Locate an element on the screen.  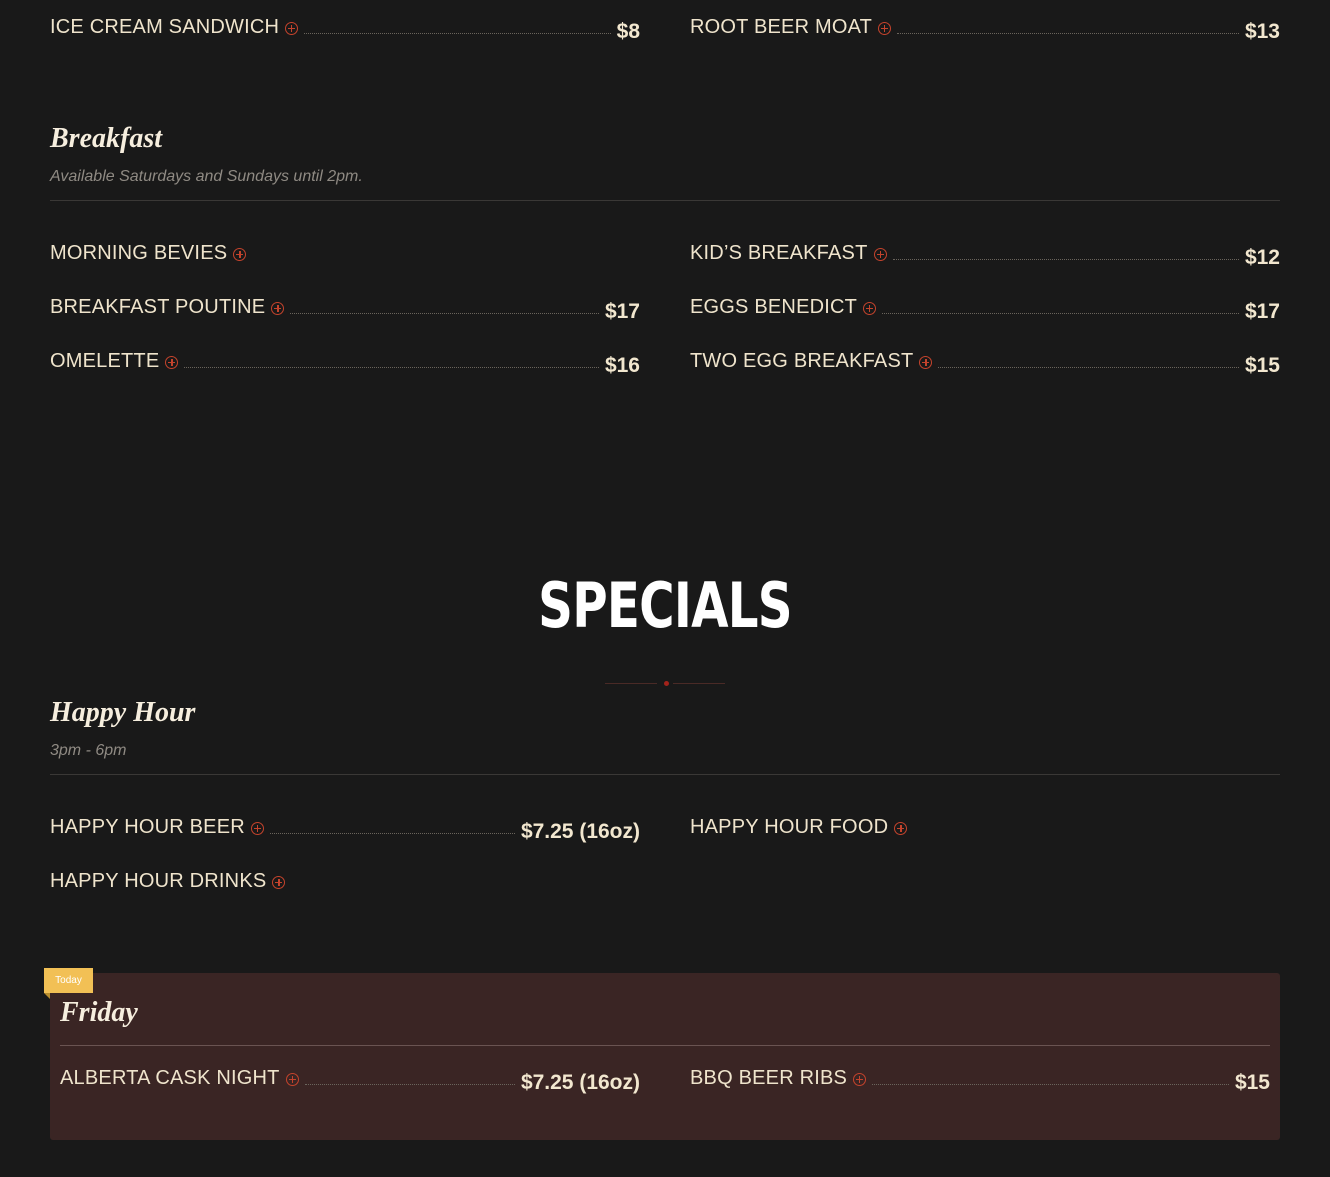
menu-item-breakfast-poutine: BREAKFAST POUTINE $17 is located at coordinates (345, 311).